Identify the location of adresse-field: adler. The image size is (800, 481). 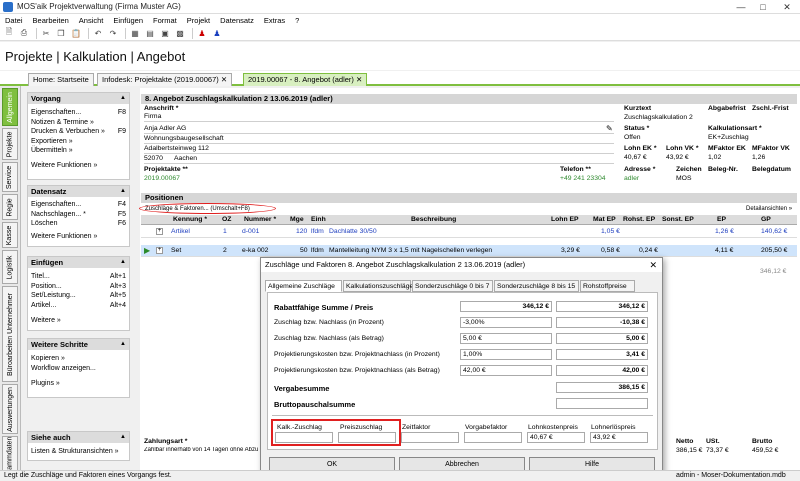
(631, 178).